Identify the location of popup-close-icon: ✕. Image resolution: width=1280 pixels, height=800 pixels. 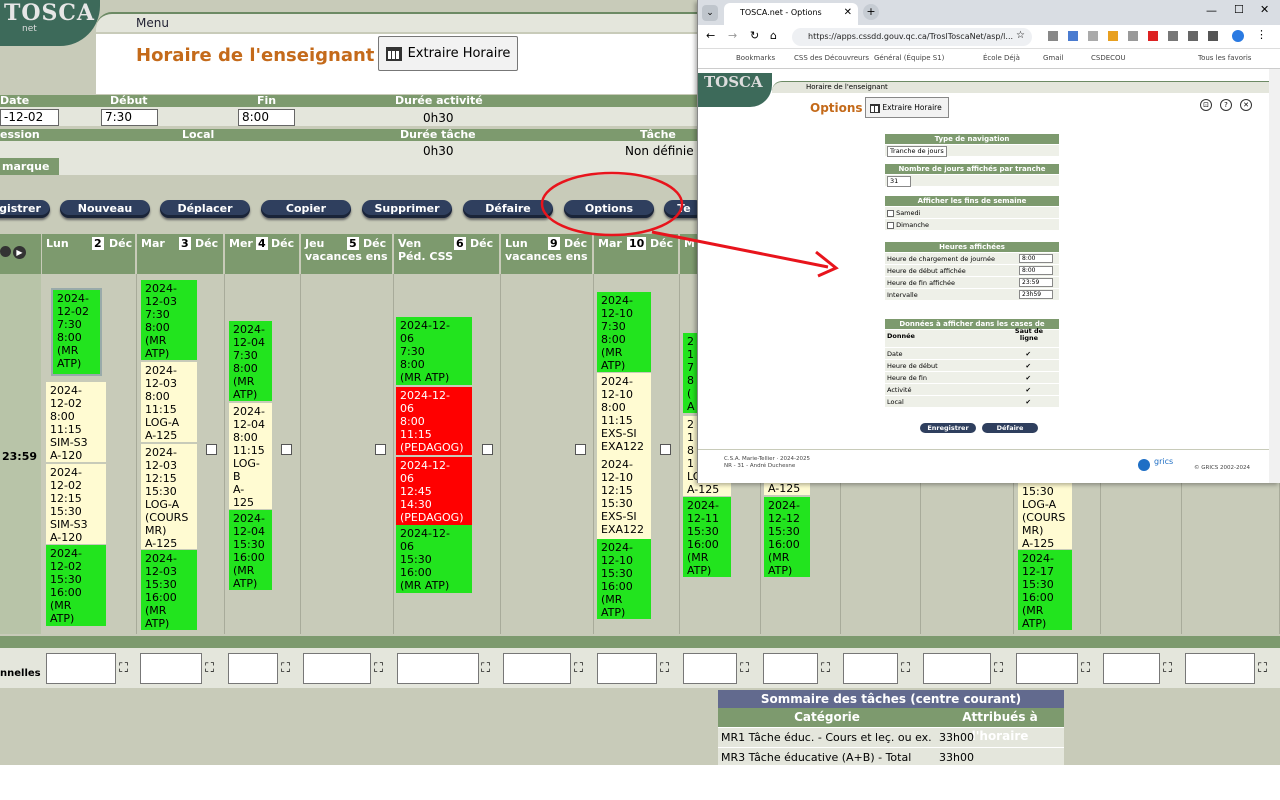
(1246, 105).